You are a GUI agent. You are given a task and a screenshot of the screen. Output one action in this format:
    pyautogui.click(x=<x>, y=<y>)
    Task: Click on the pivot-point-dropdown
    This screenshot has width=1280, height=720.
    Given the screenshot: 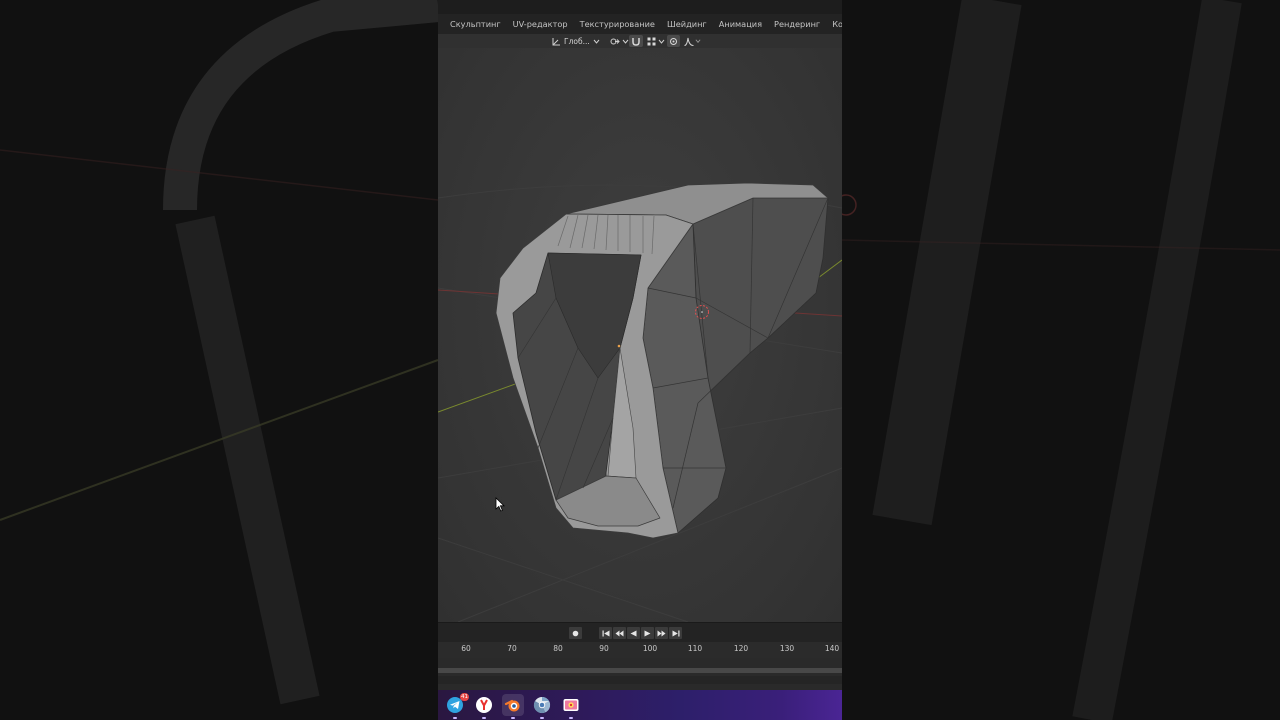 What is the action you would take?
    pyautogui.click(x=619, y=41)
    